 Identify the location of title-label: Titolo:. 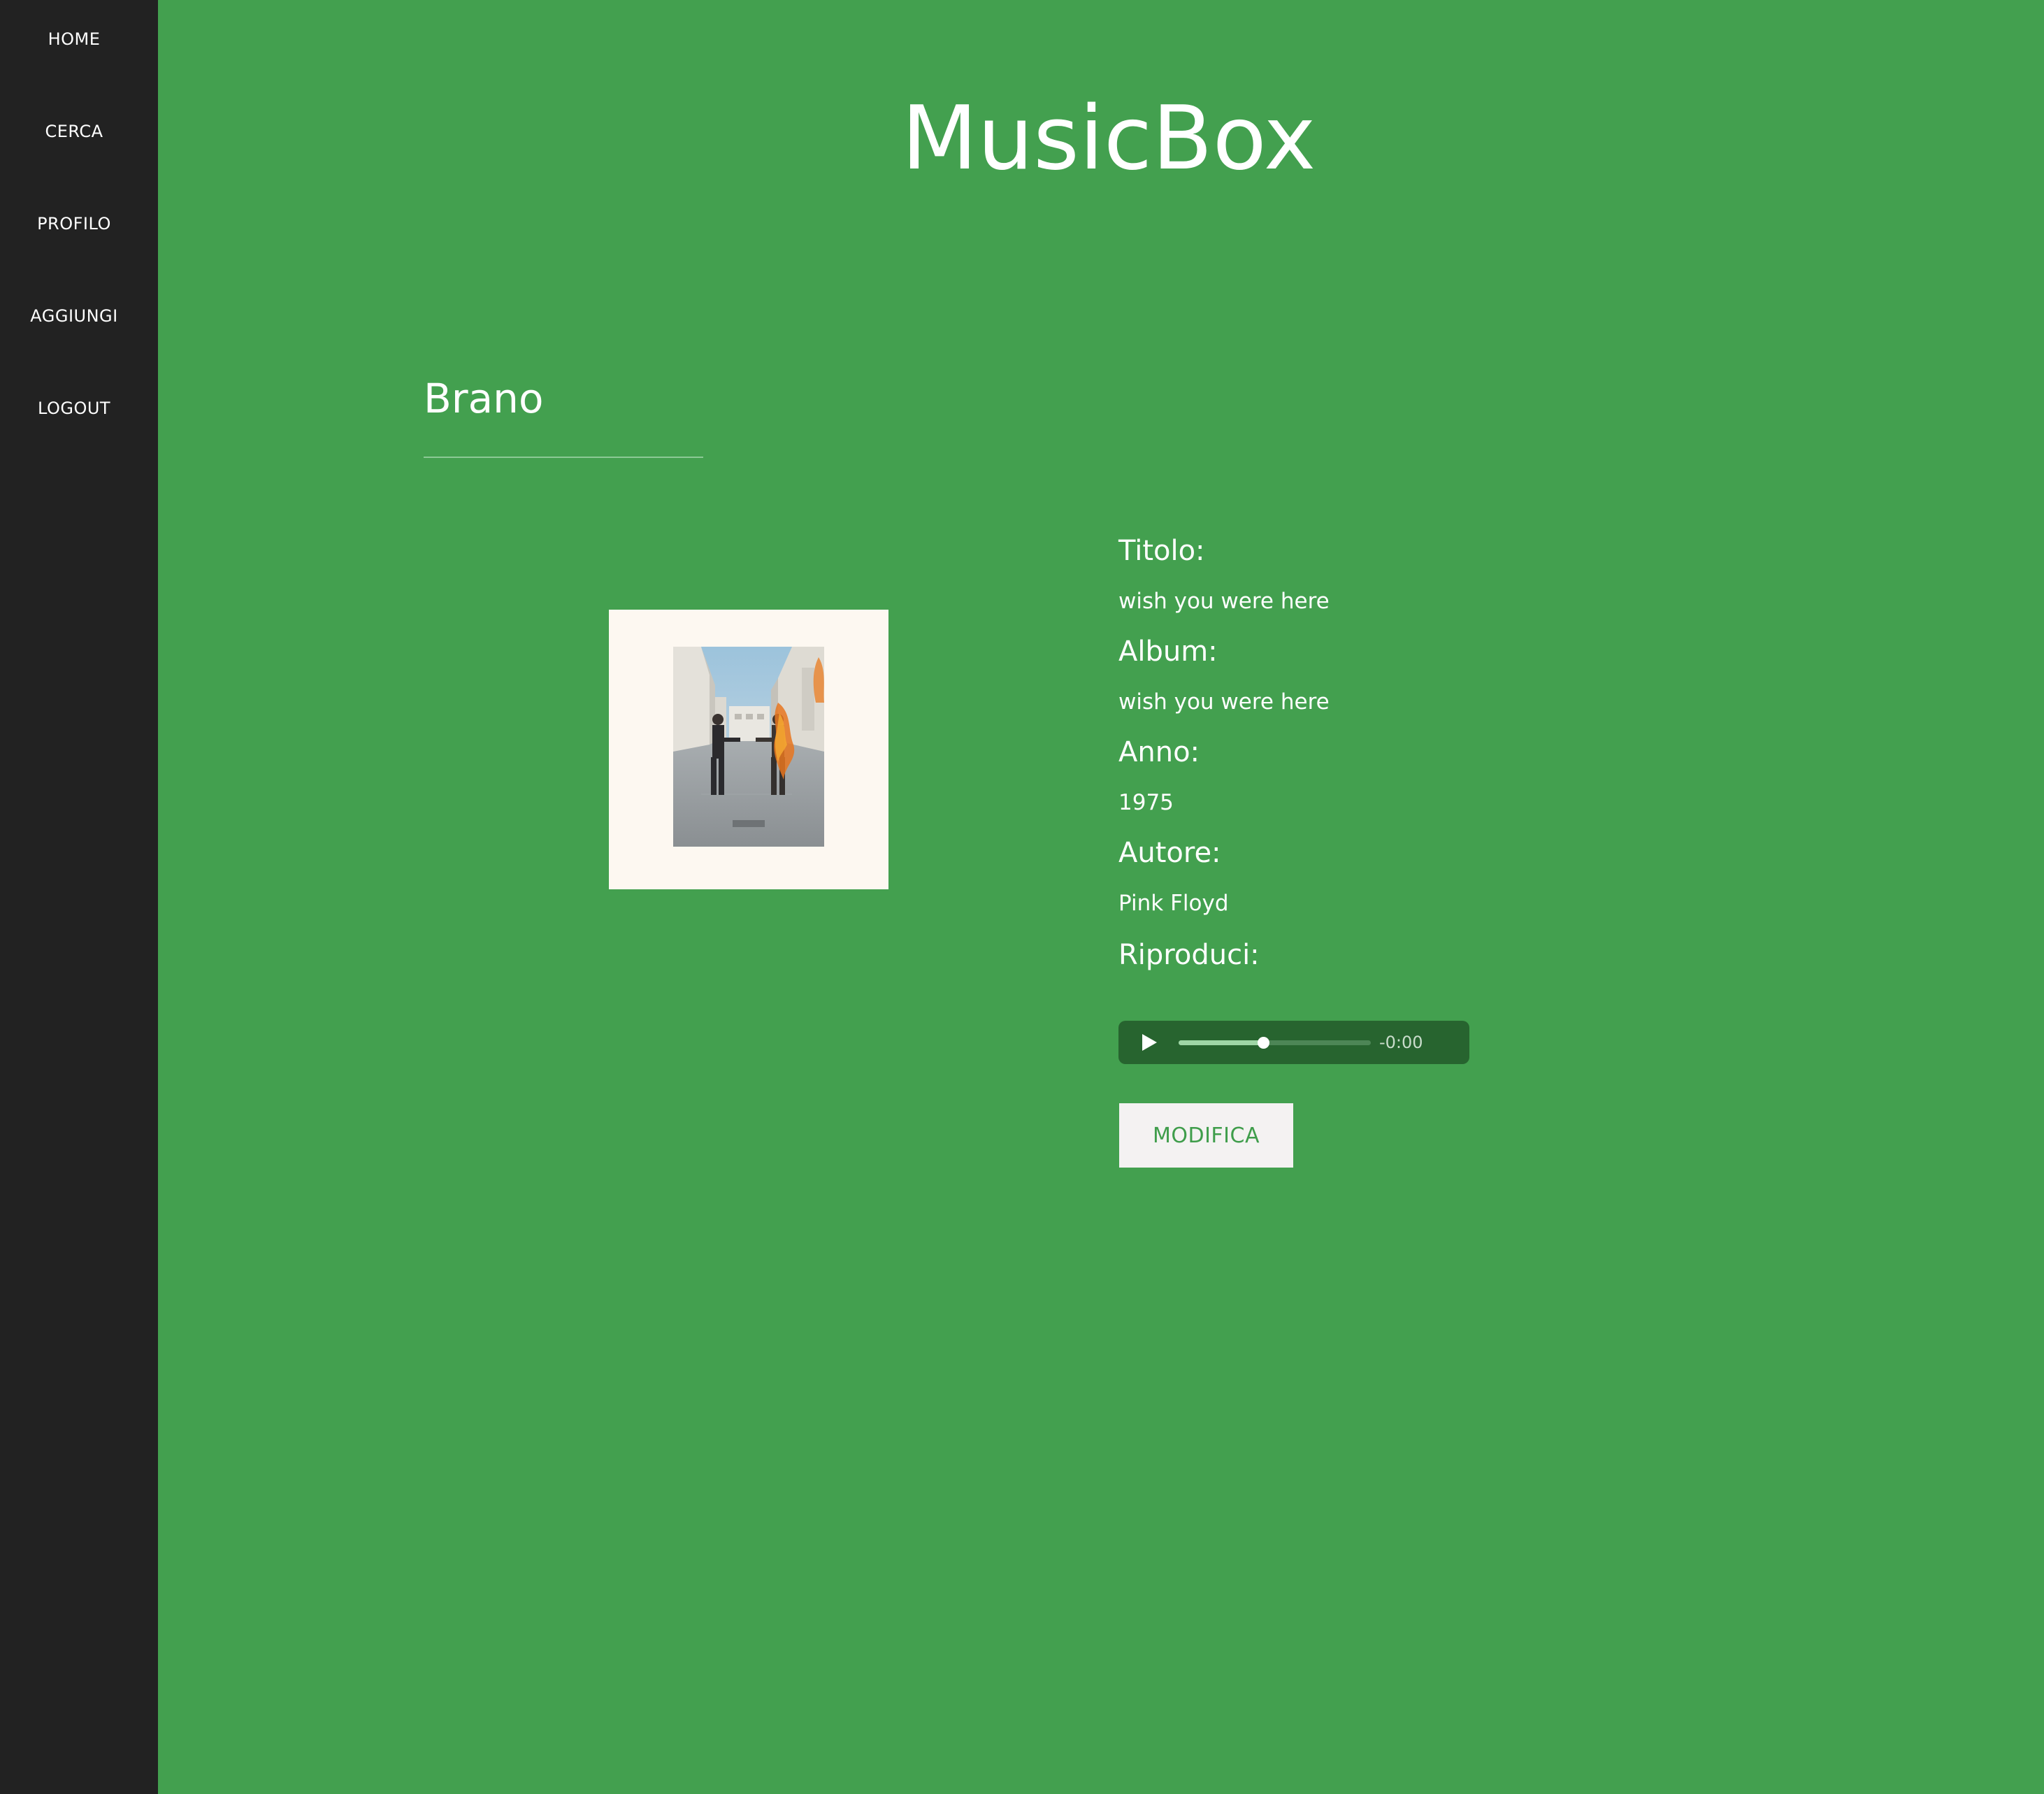
(1161, 551).